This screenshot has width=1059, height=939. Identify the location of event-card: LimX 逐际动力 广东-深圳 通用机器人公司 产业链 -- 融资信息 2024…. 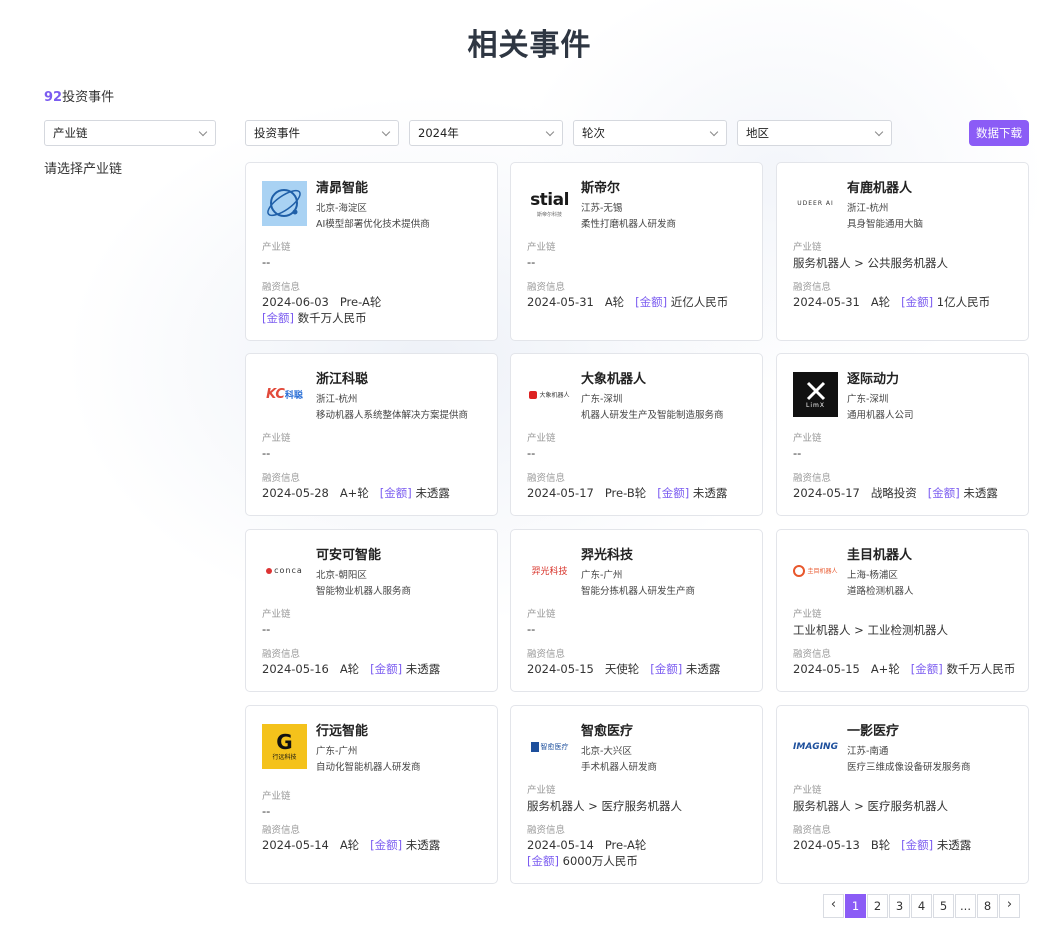
(902, 434).